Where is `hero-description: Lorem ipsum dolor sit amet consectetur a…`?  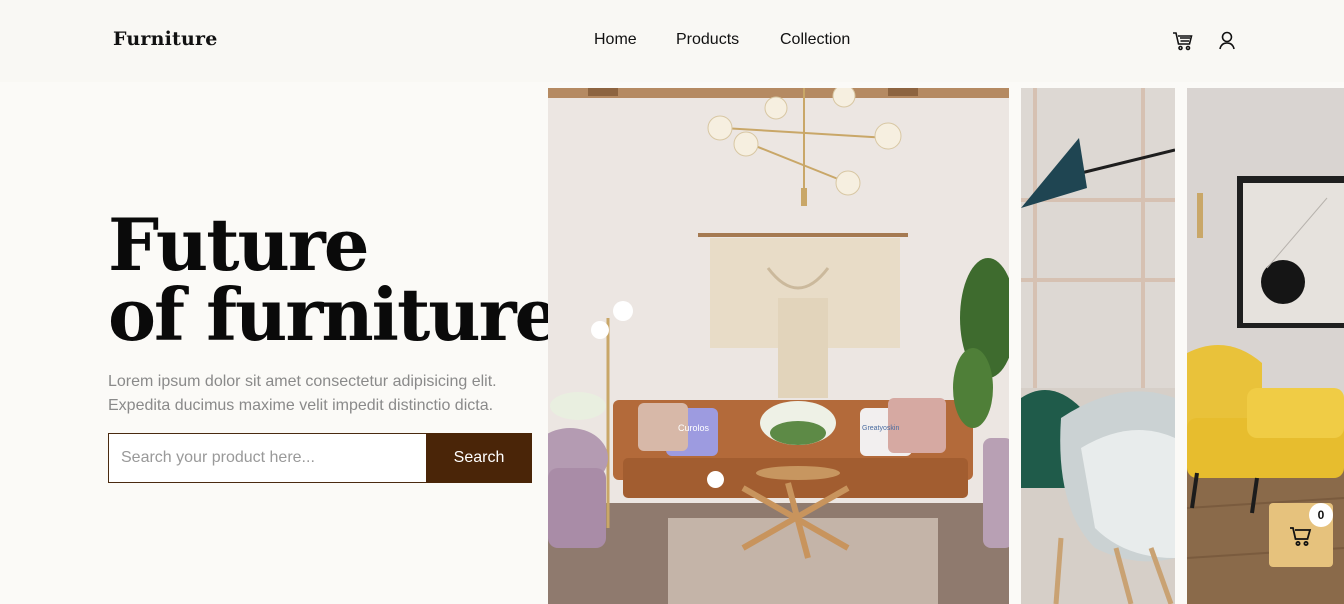
hero-description: Lorem ipsum dolor sit amet consectetur a… is located at coordinates (302, 393).